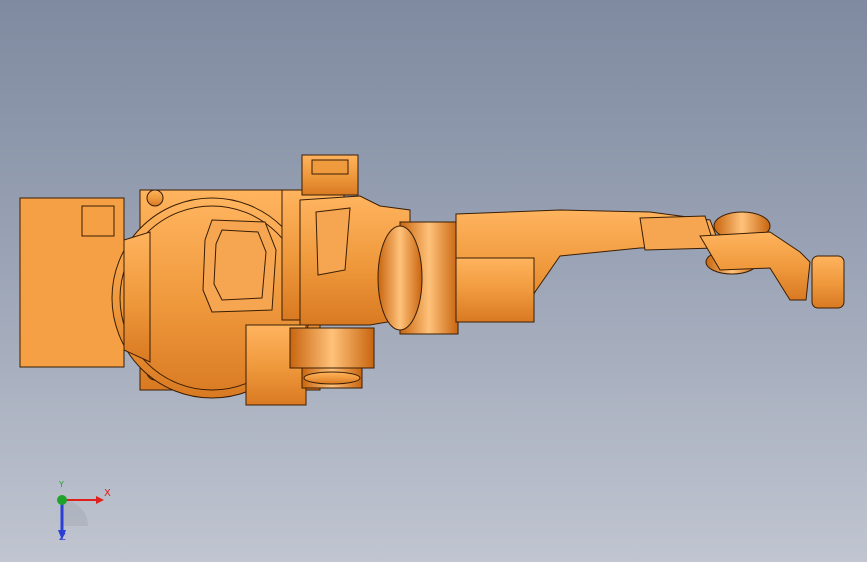 The width and height of the screenshot is (867, 562). What do you see at coordinates (98, 221) in the screenshot?
I see `base-panel` at bounding box center [98, 221].